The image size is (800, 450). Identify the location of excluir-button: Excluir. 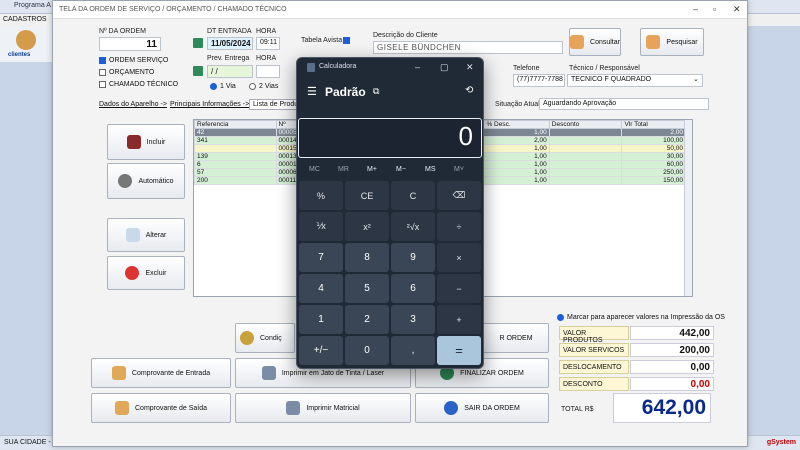
(146, 273).